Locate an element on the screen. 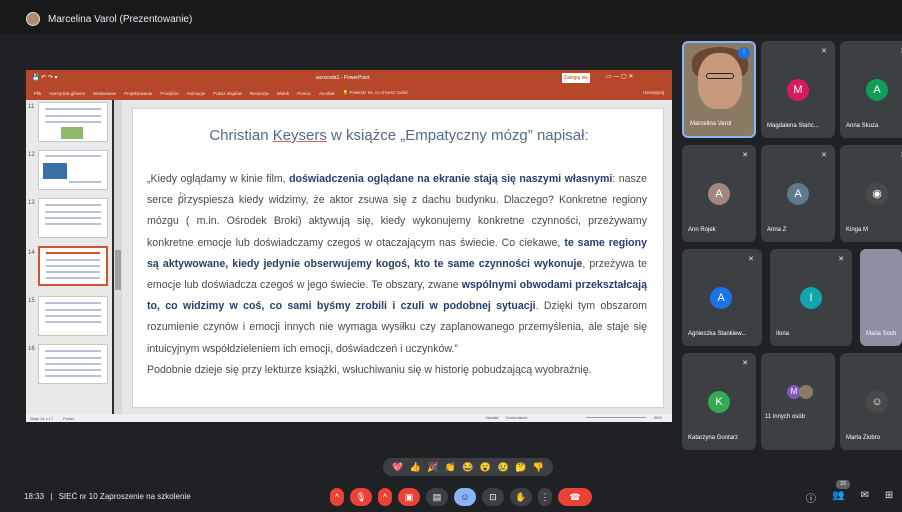  ribbon-tab: Narzędzia główne is located at coordinates (67, 93).